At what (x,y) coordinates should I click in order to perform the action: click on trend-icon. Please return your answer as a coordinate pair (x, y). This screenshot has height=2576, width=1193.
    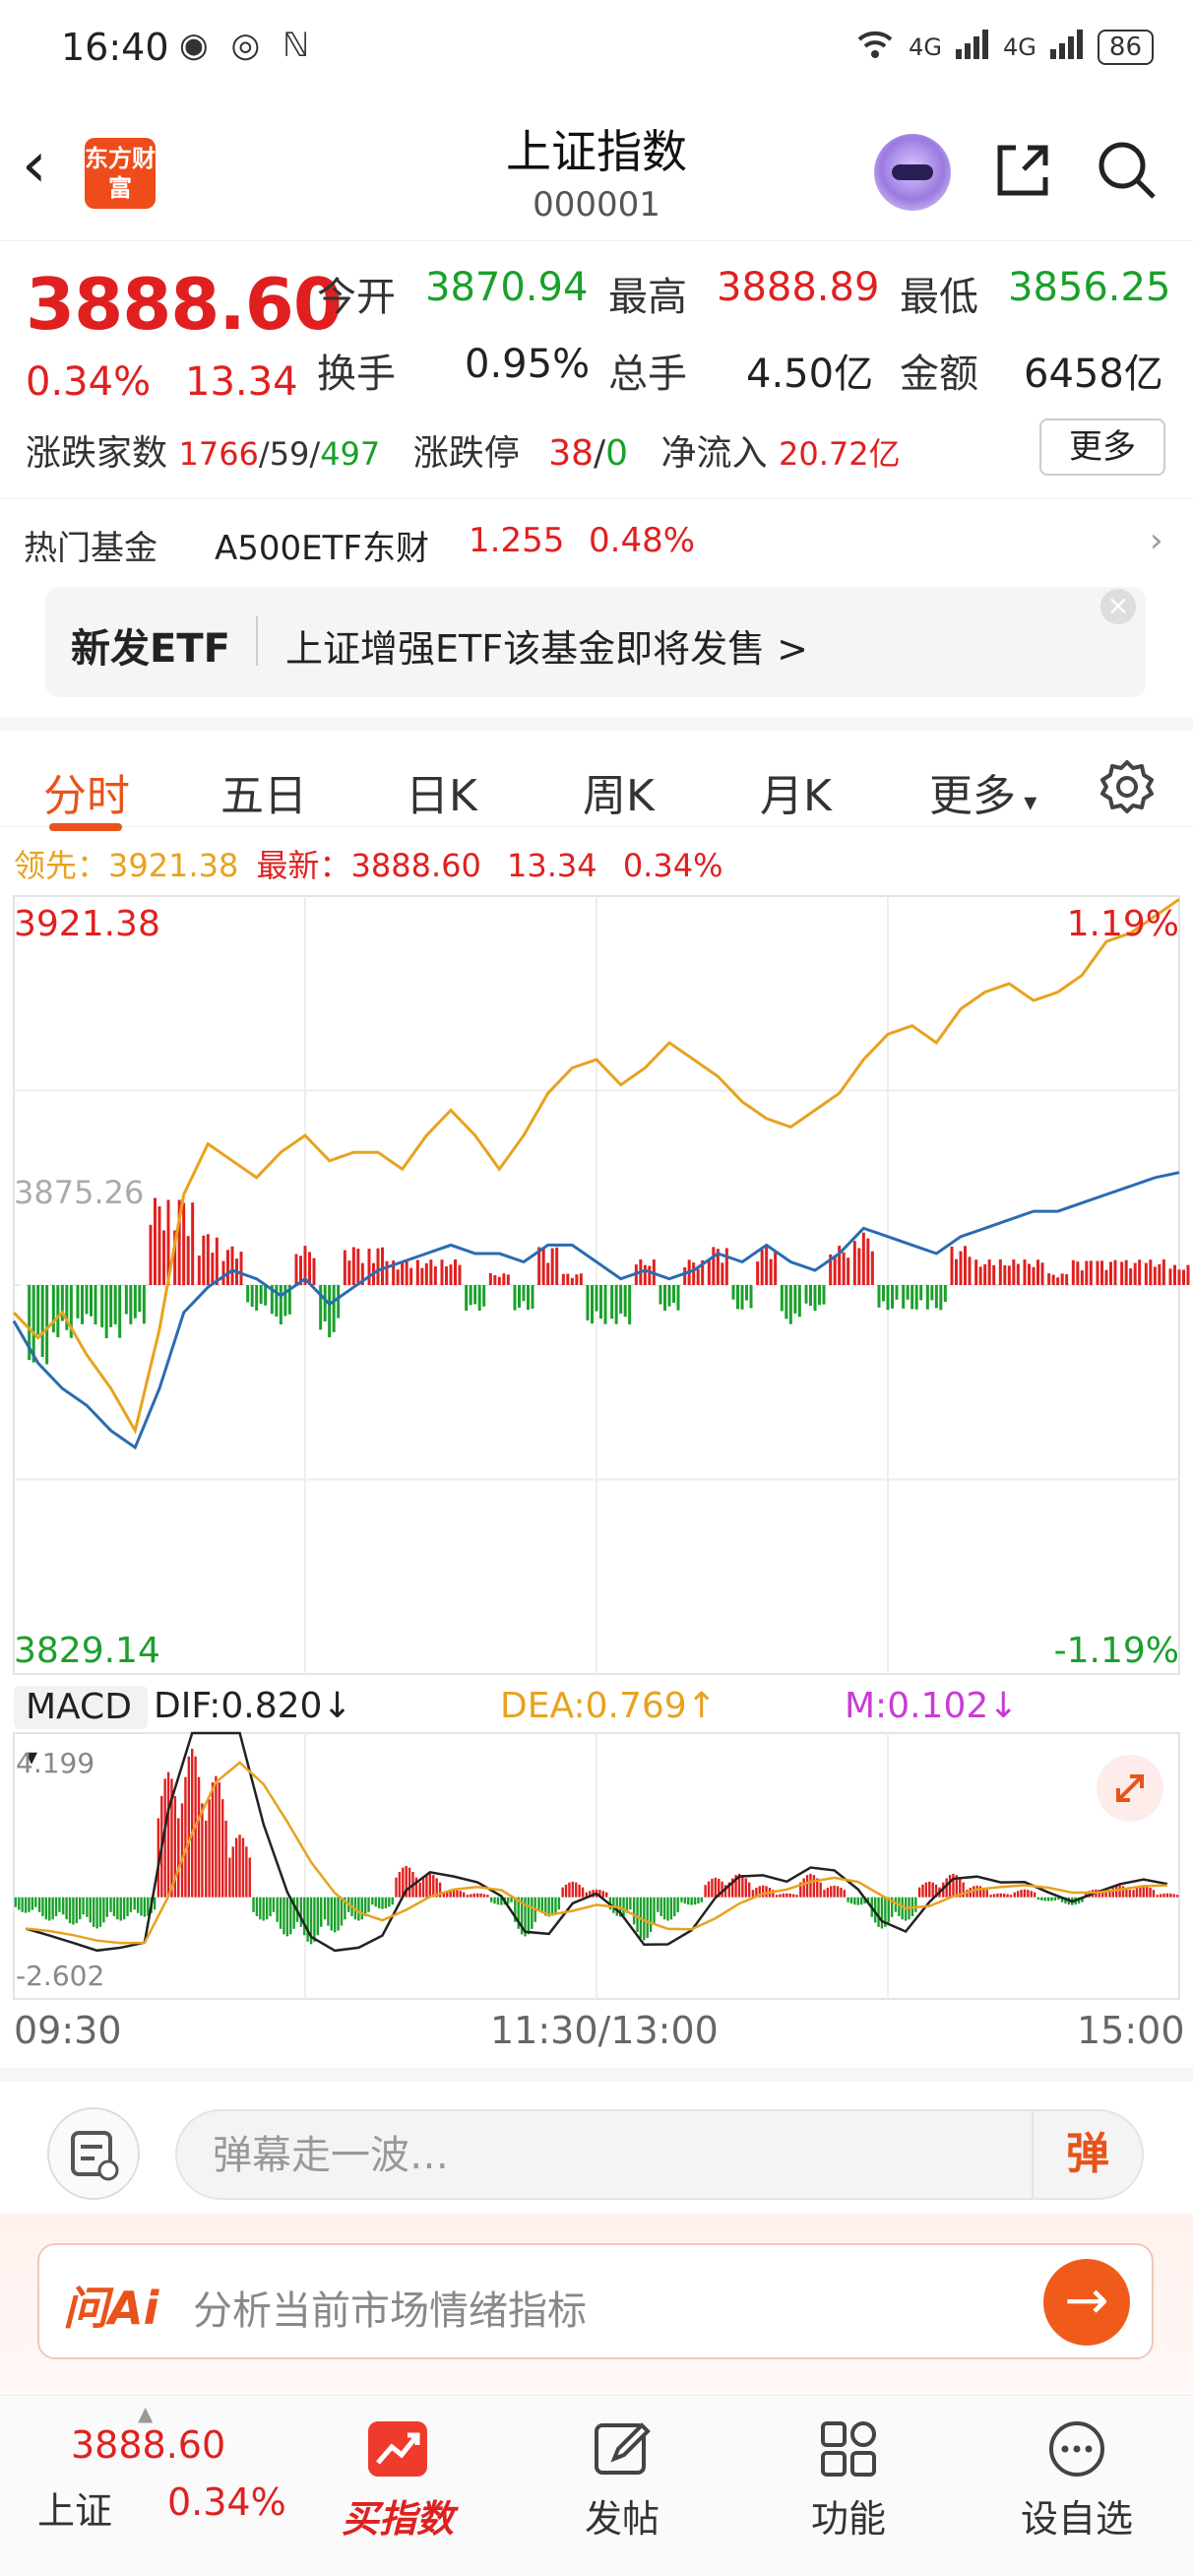
    Looking at the image, I should click on (397, 2449).